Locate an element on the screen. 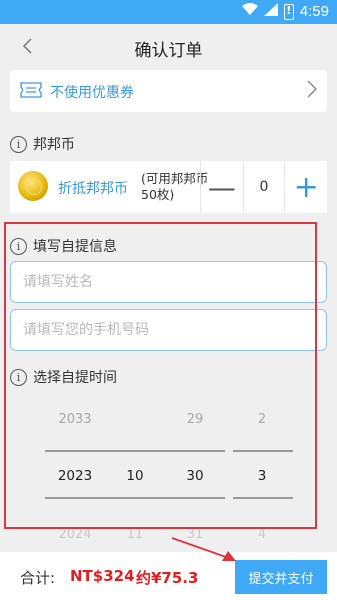  phone-input is located at coordinates (168, 330).